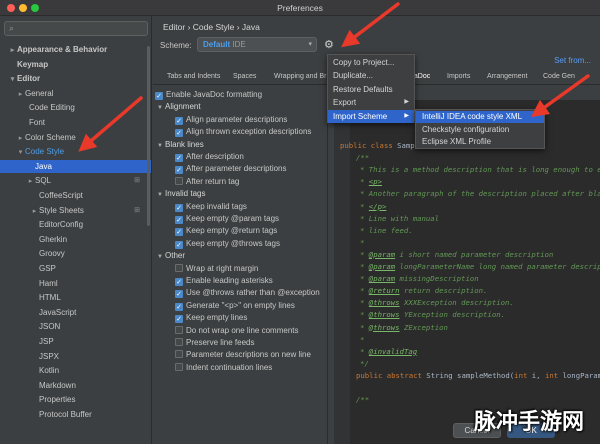 The image size is (600, 444). What do you see at coordinates (480, 130) in the screenshot?
I see `submenu-item-checkstyle-configuration: Checkstyle configuration` at bounding box center [480, 130].